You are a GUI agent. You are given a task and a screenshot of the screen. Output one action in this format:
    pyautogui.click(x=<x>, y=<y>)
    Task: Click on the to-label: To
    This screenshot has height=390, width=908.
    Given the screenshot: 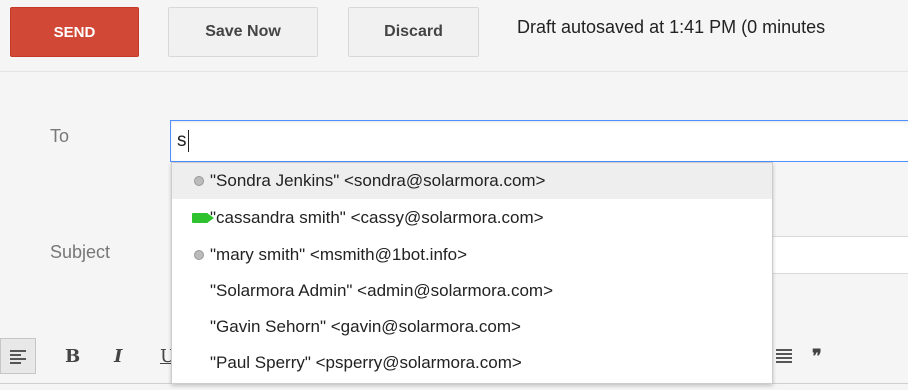 What is the action you would take?
    pyautogui.click(x=60, y=136)
    